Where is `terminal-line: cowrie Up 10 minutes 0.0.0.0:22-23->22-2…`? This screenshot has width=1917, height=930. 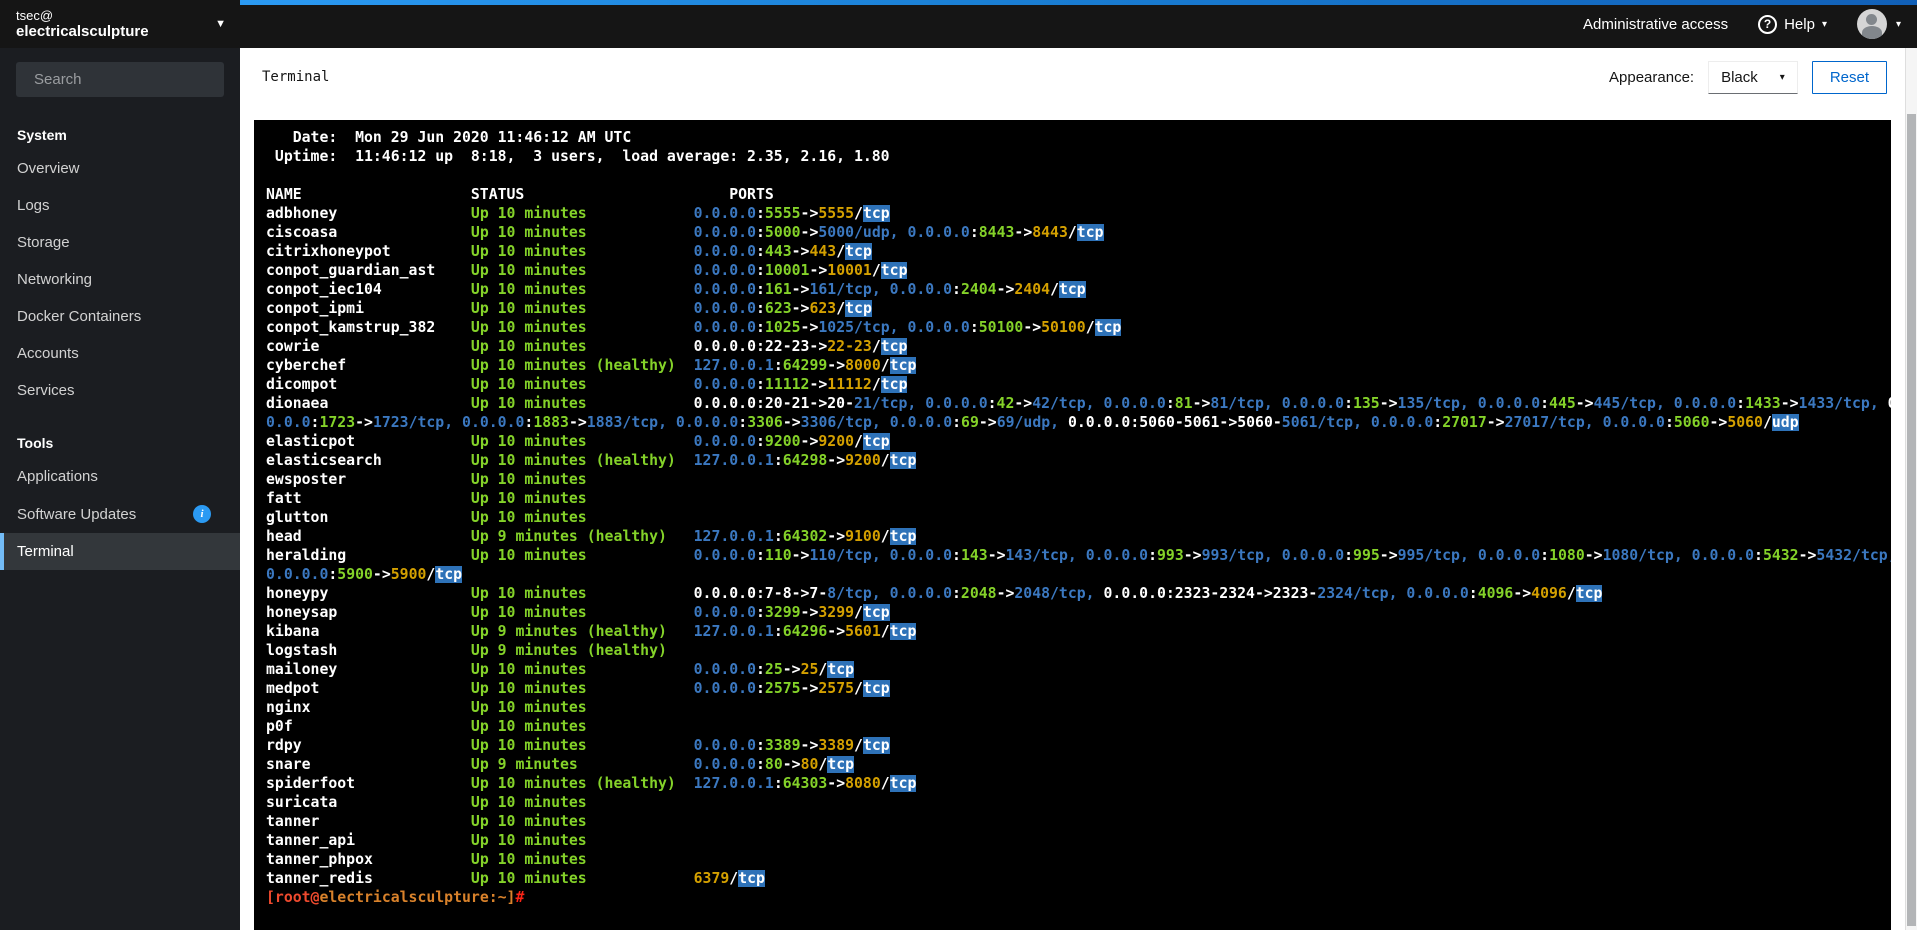
terminal-line: cowrie Up 10 minutes 0.0.0.0:22-23->22-2… is located at coordinates (587, 346).